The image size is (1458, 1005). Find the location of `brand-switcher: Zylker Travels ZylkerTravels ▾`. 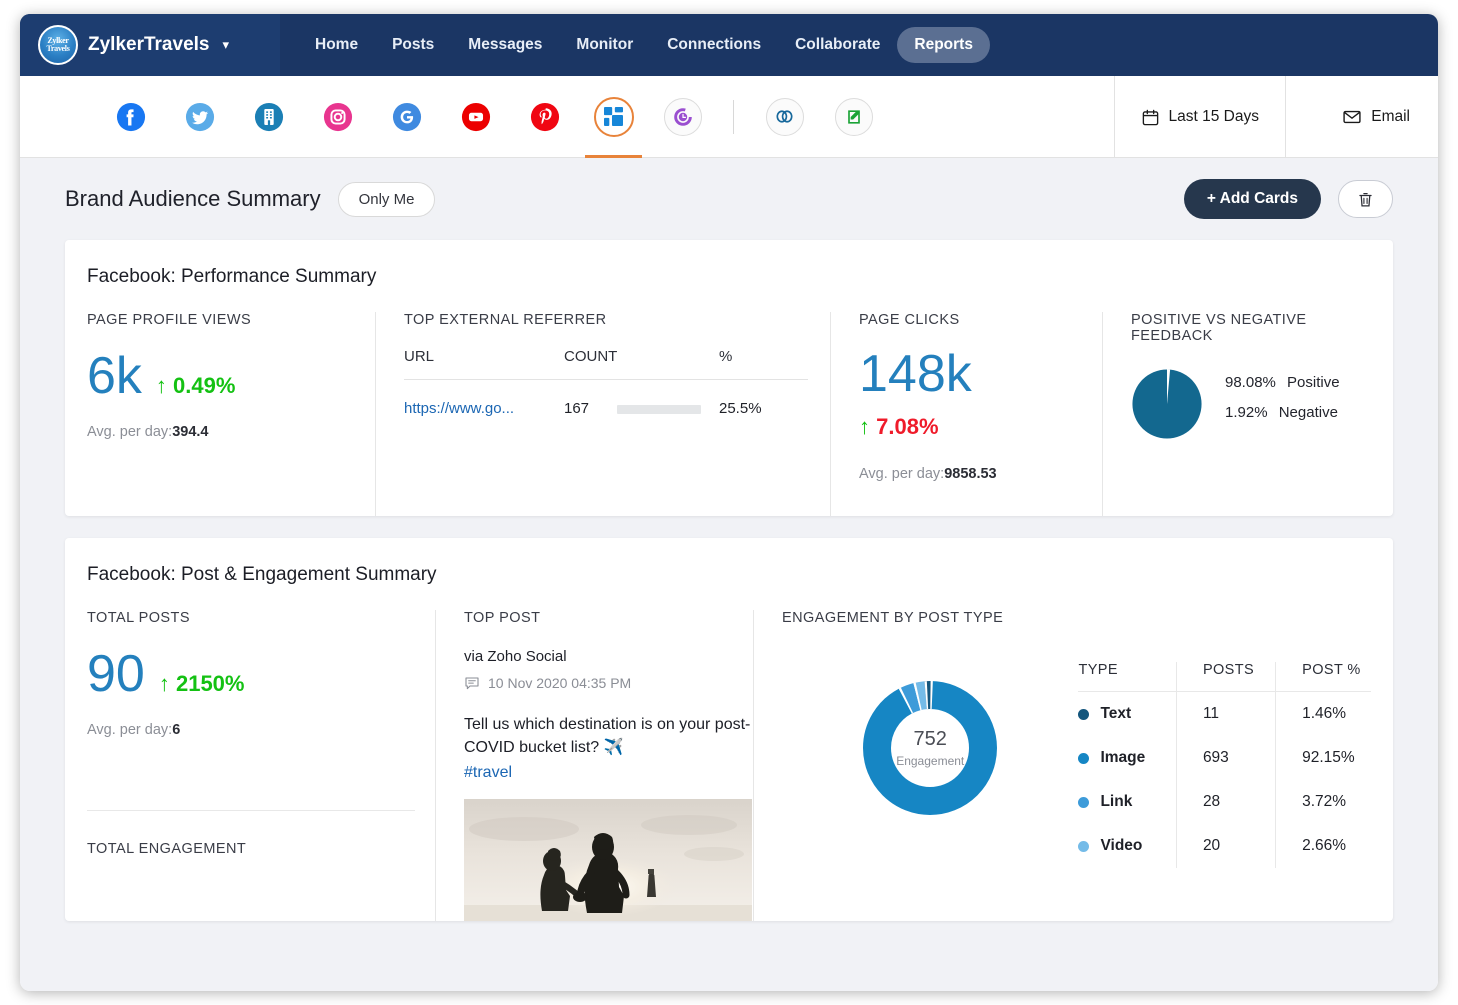

brand-switcher: Zylker Travels ZylkerTravels ▾ is located at coordinates (150, 45).